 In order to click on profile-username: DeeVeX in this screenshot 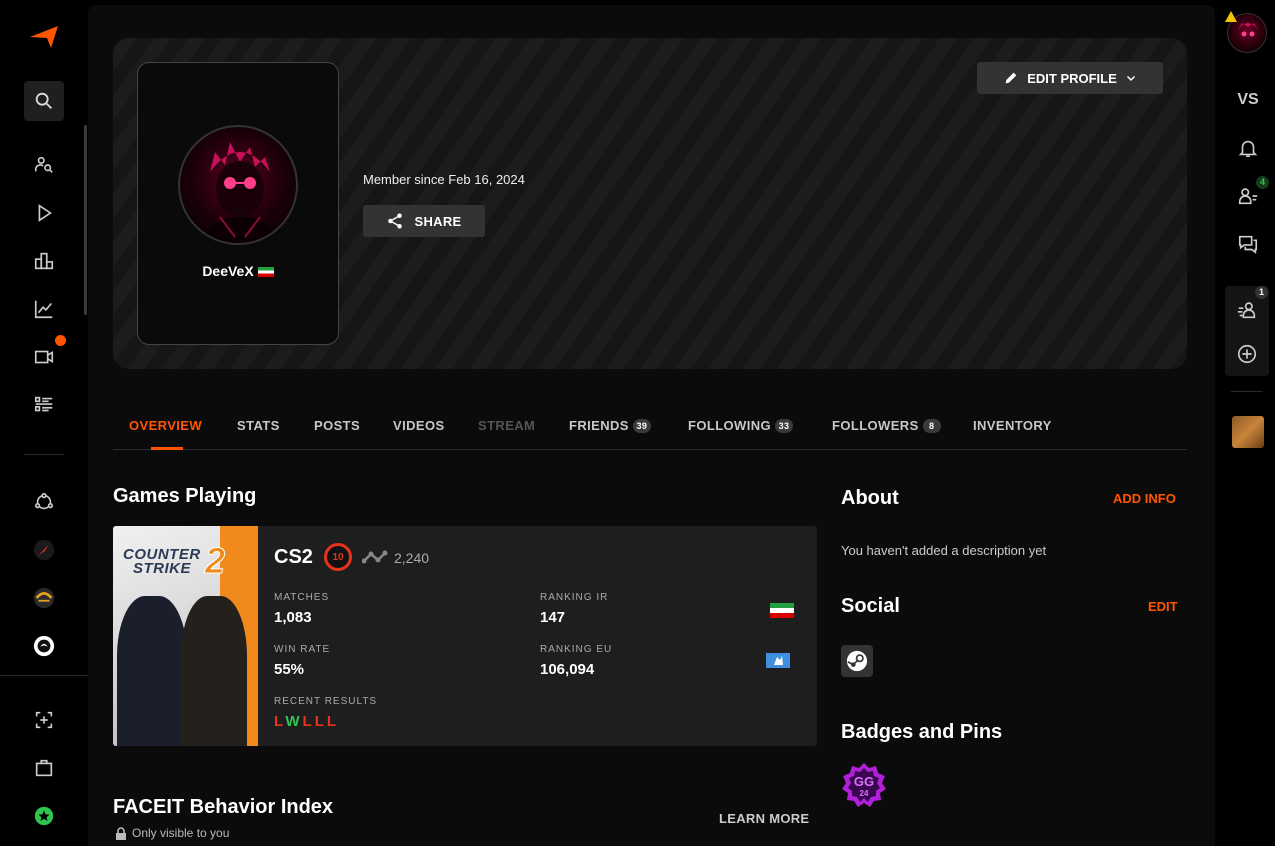, I will do `click(238, 271)`.